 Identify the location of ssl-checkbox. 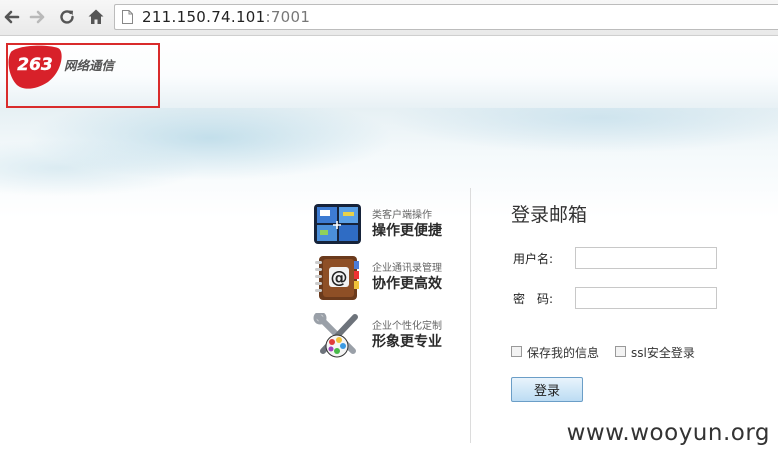
(620, 351).